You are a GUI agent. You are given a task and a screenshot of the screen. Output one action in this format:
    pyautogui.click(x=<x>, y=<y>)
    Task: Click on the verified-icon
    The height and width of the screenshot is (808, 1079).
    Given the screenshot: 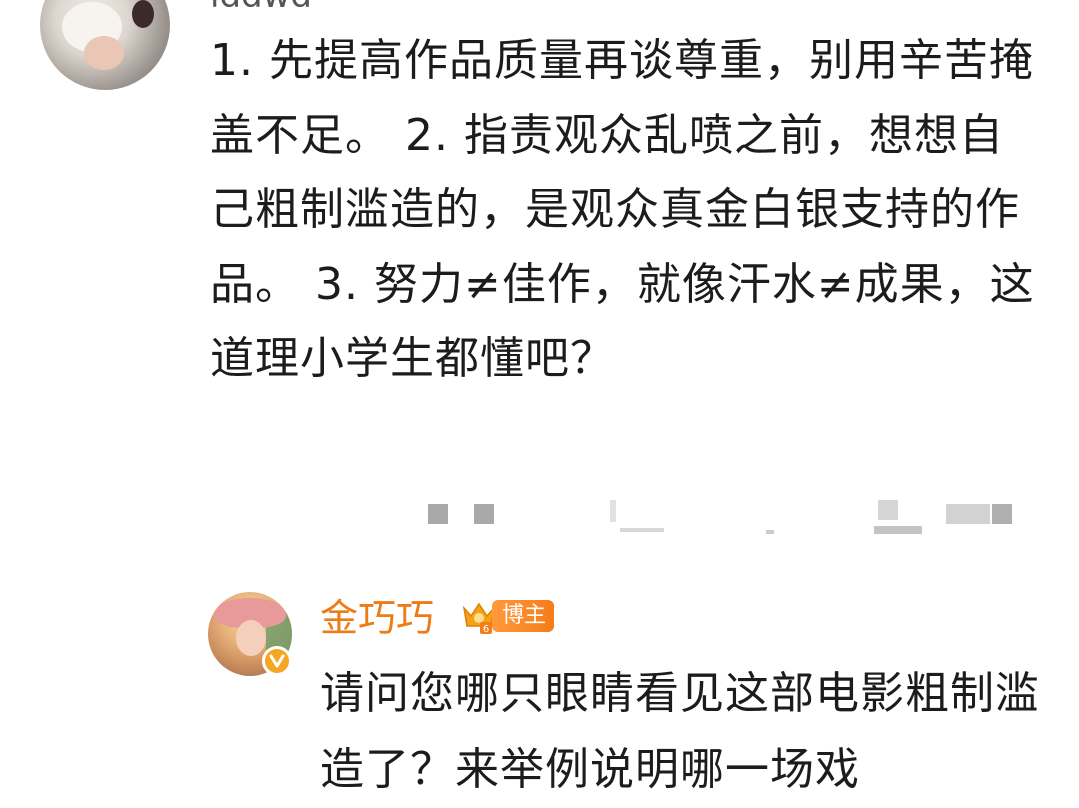 What is the action you would take?
    pyautogui.click(x=277, y=661)
    